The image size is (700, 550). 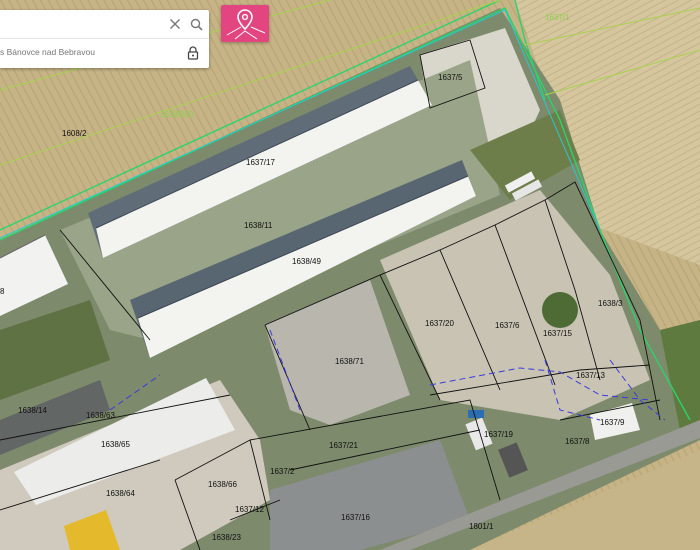 What do you see at coordinates (175, 24) in the screenshot?
I see `close-icon` at bounding box center [175, 24].